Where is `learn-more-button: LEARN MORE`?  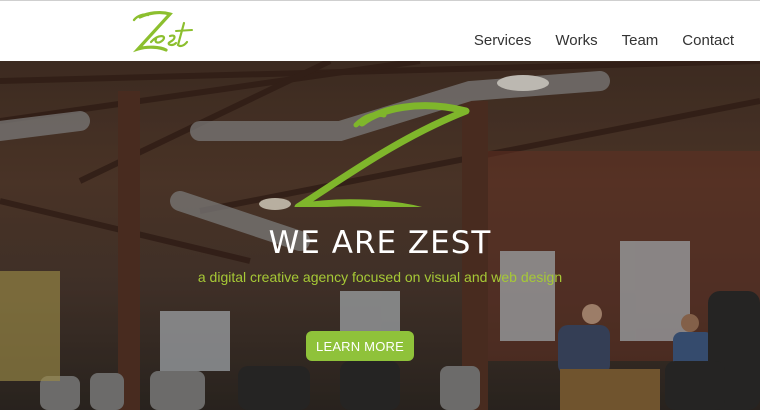 learn-more-button: LEARN MORE is located at coordinates (360, 346).